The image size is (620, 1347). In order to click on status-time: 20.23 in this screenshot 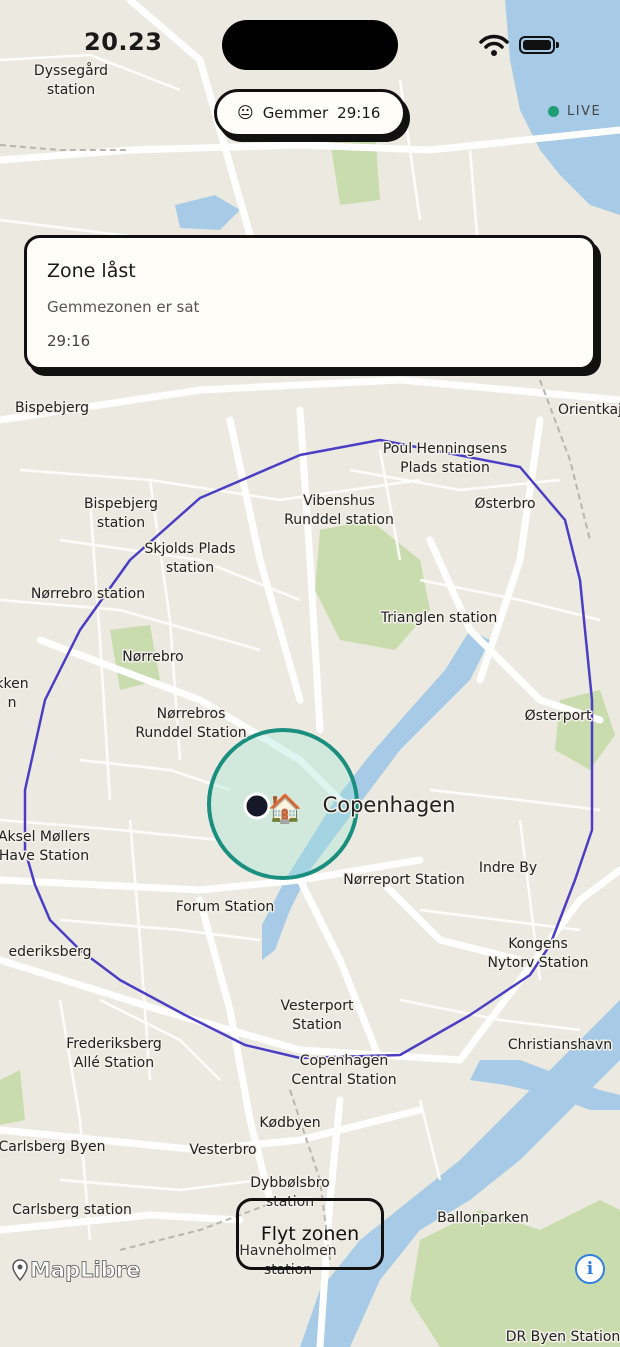, I will do `click(123, 42)`.